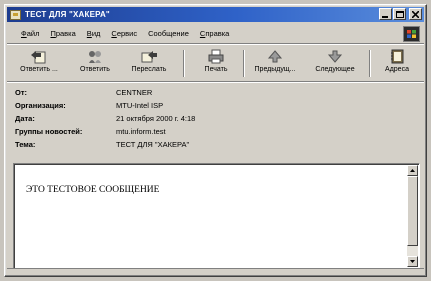  I want to click on scroll-up-button, so click(412, 170).